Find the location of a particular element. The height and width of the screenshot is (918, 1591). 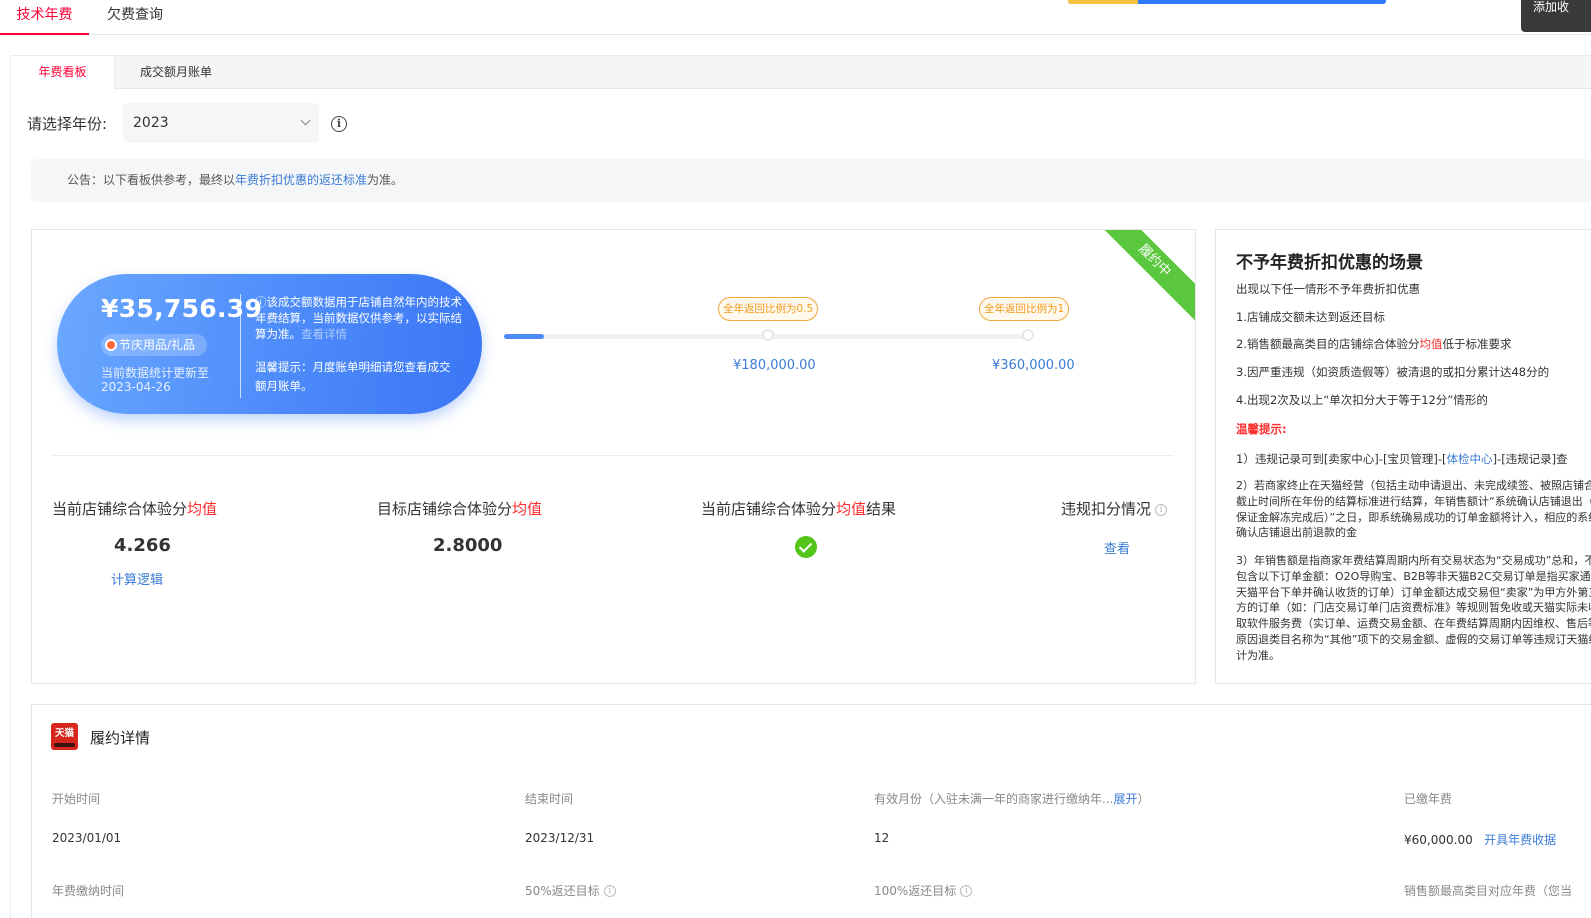

metric-current-score-value: 4.266 is located at coordinates (142, 545).